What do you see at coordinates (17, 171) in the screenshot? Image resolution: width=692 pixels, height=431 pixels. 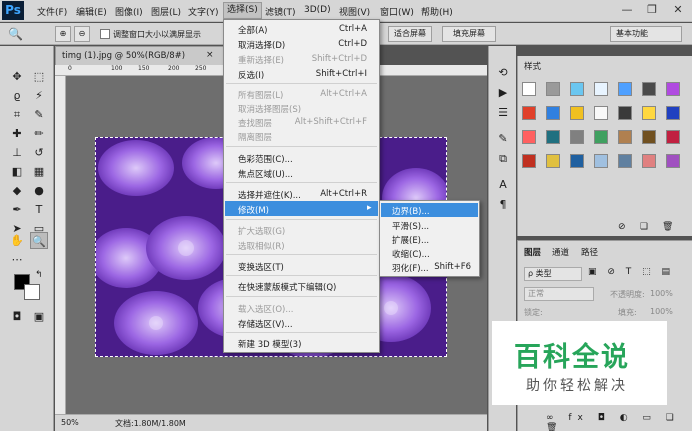 I see `eraser-icon: ◧` at bounding box center [17, 171].